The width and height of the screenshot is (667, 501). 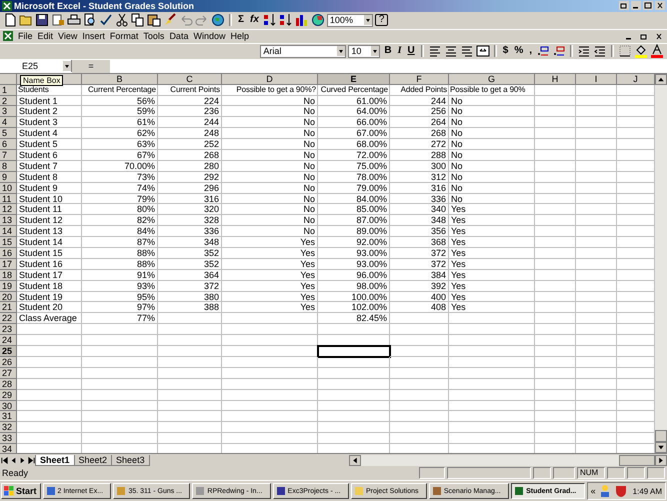 What do you see at coordinates (241, 20) in the screenshot?
I see `autosum-button: Σ` at bounding box center [241, 20].